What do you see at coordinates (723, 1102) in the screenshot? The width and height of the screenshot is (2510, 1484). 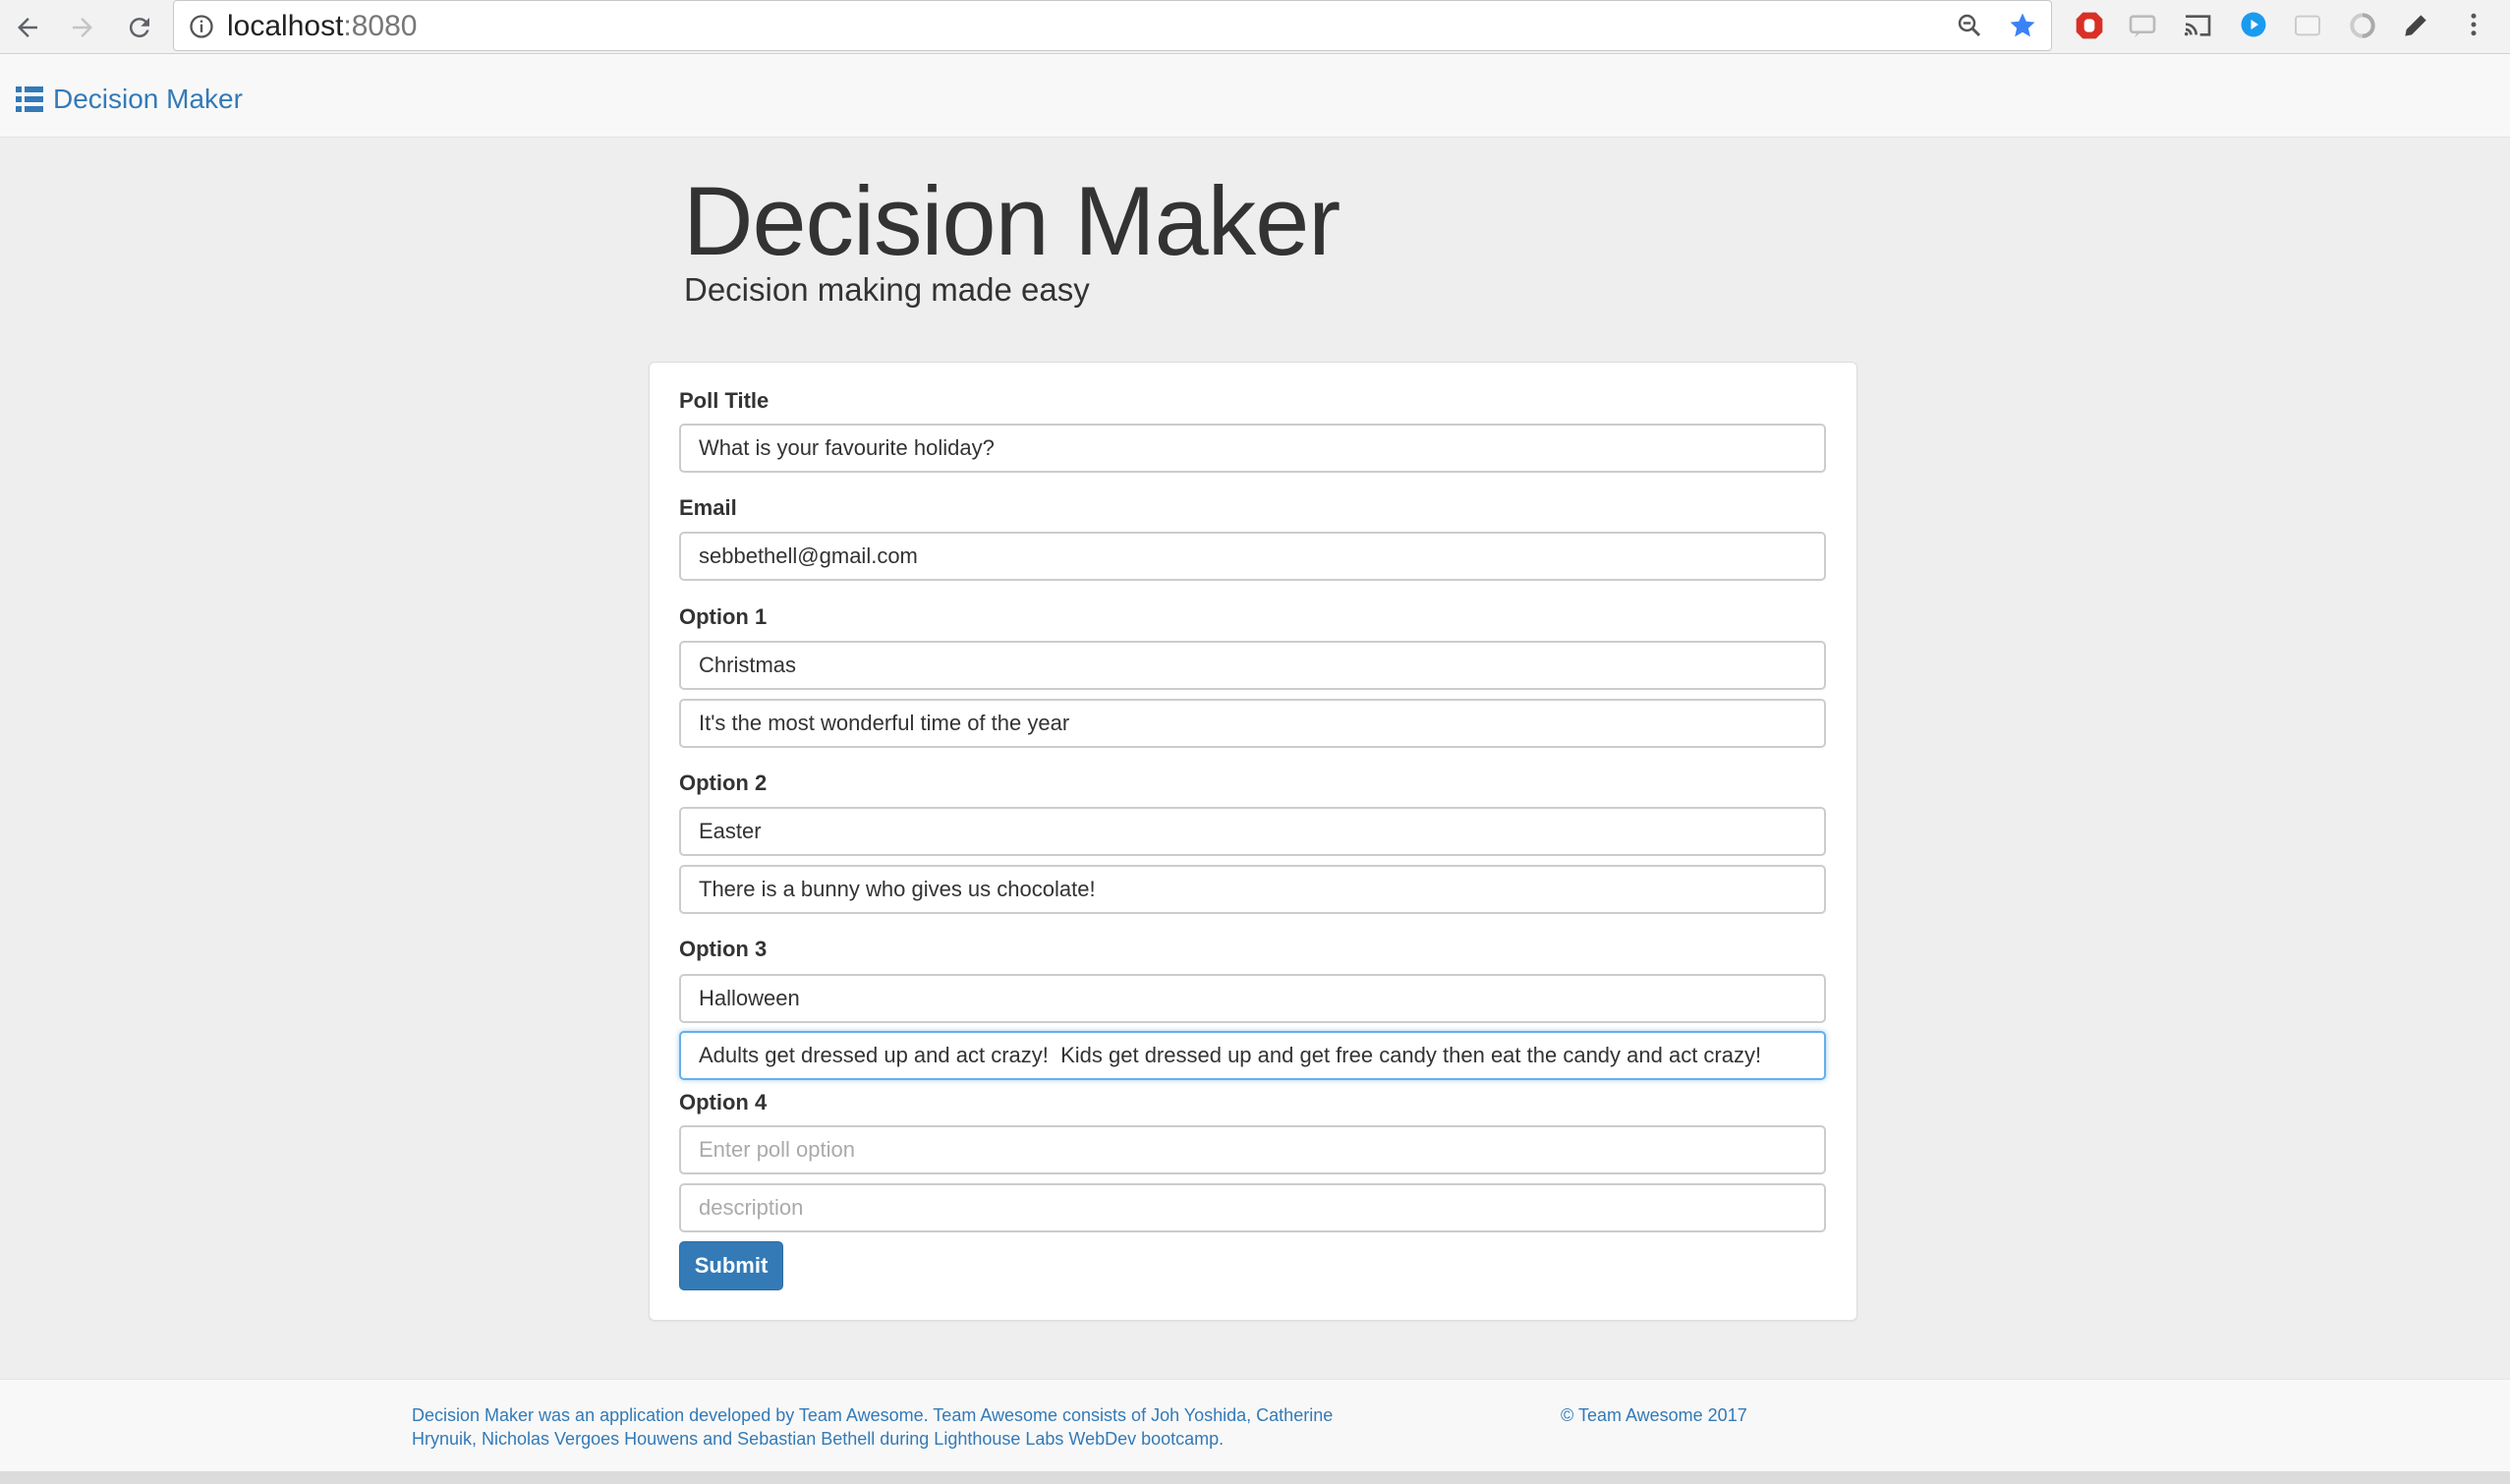 I see `option-4-label: Option 4` at bounding box center [723, 1102].